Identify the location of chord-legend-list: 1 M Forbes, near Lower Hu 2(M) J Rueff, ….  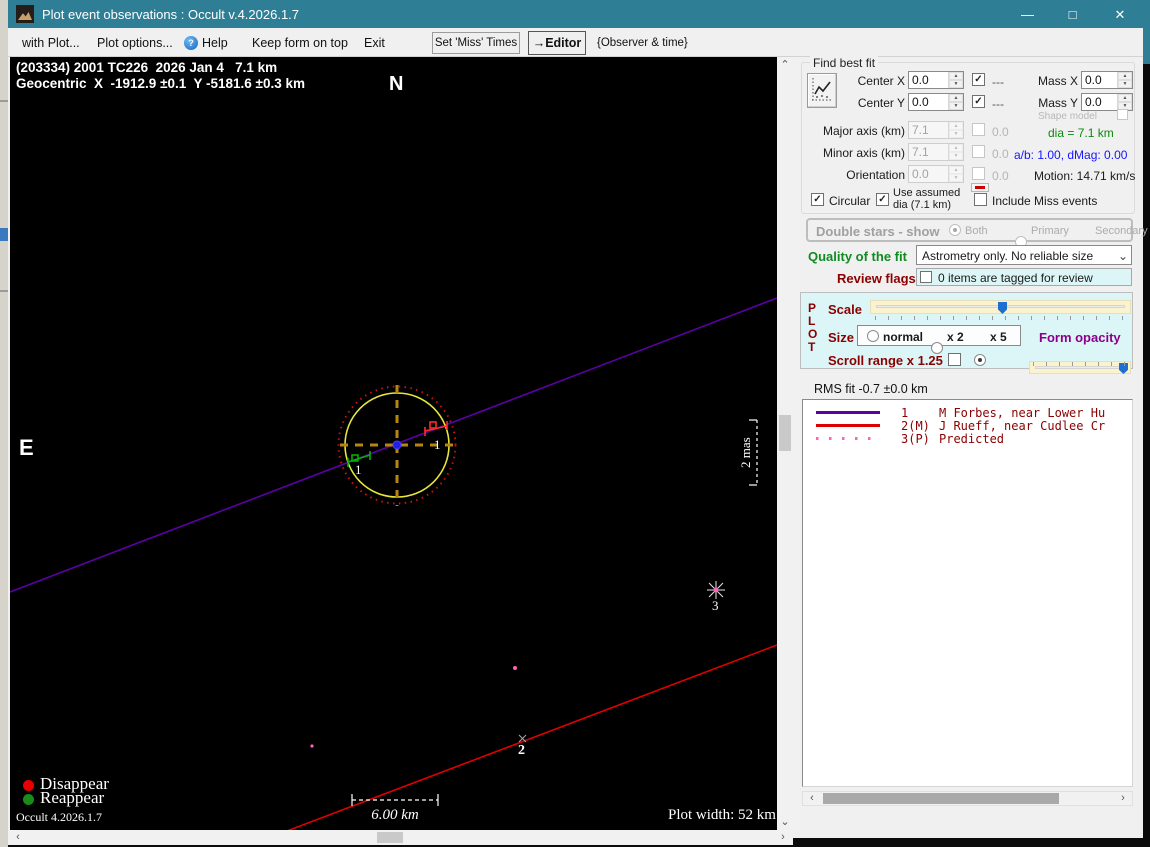
(967, 593).